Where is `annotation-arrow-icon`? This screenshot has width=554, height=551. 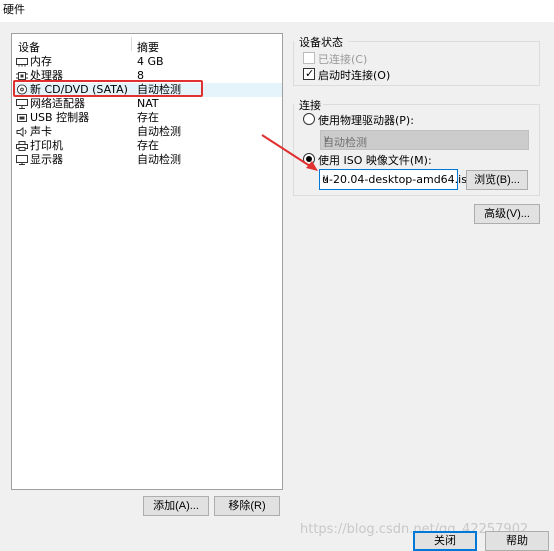 annotation-arrow-icon is located at coordinates (289, 152).